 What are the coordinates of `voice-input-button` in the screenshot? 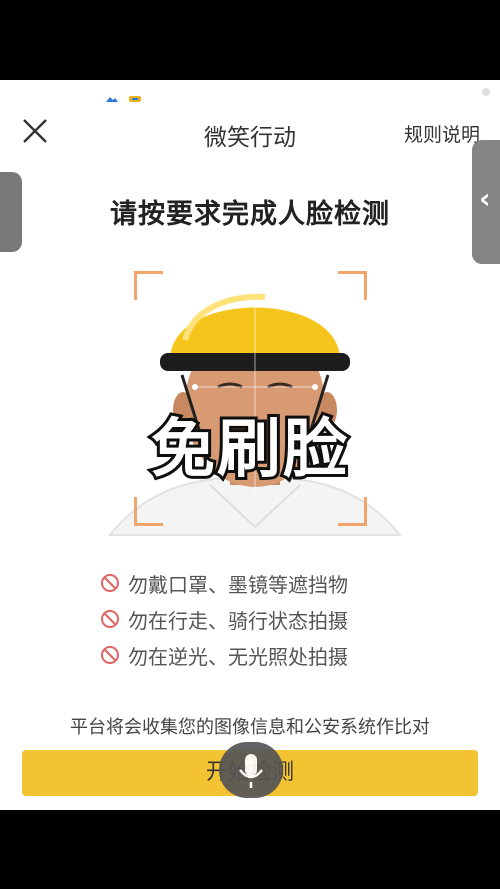 It's located at (251, 770).